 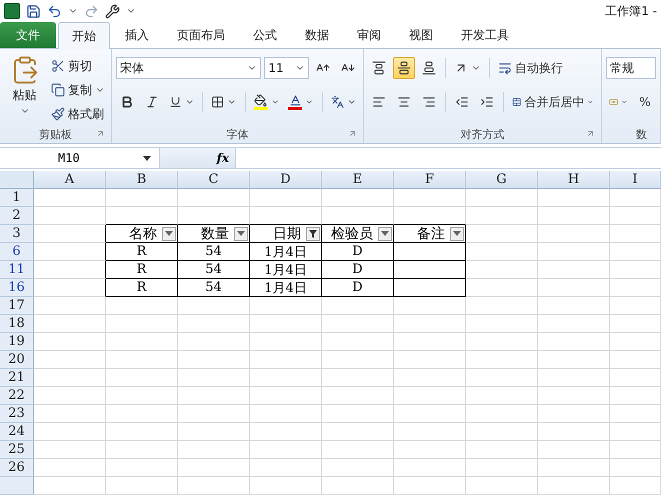 I want to click on ribbon-tab: 开始, so click(x=84, y=36).